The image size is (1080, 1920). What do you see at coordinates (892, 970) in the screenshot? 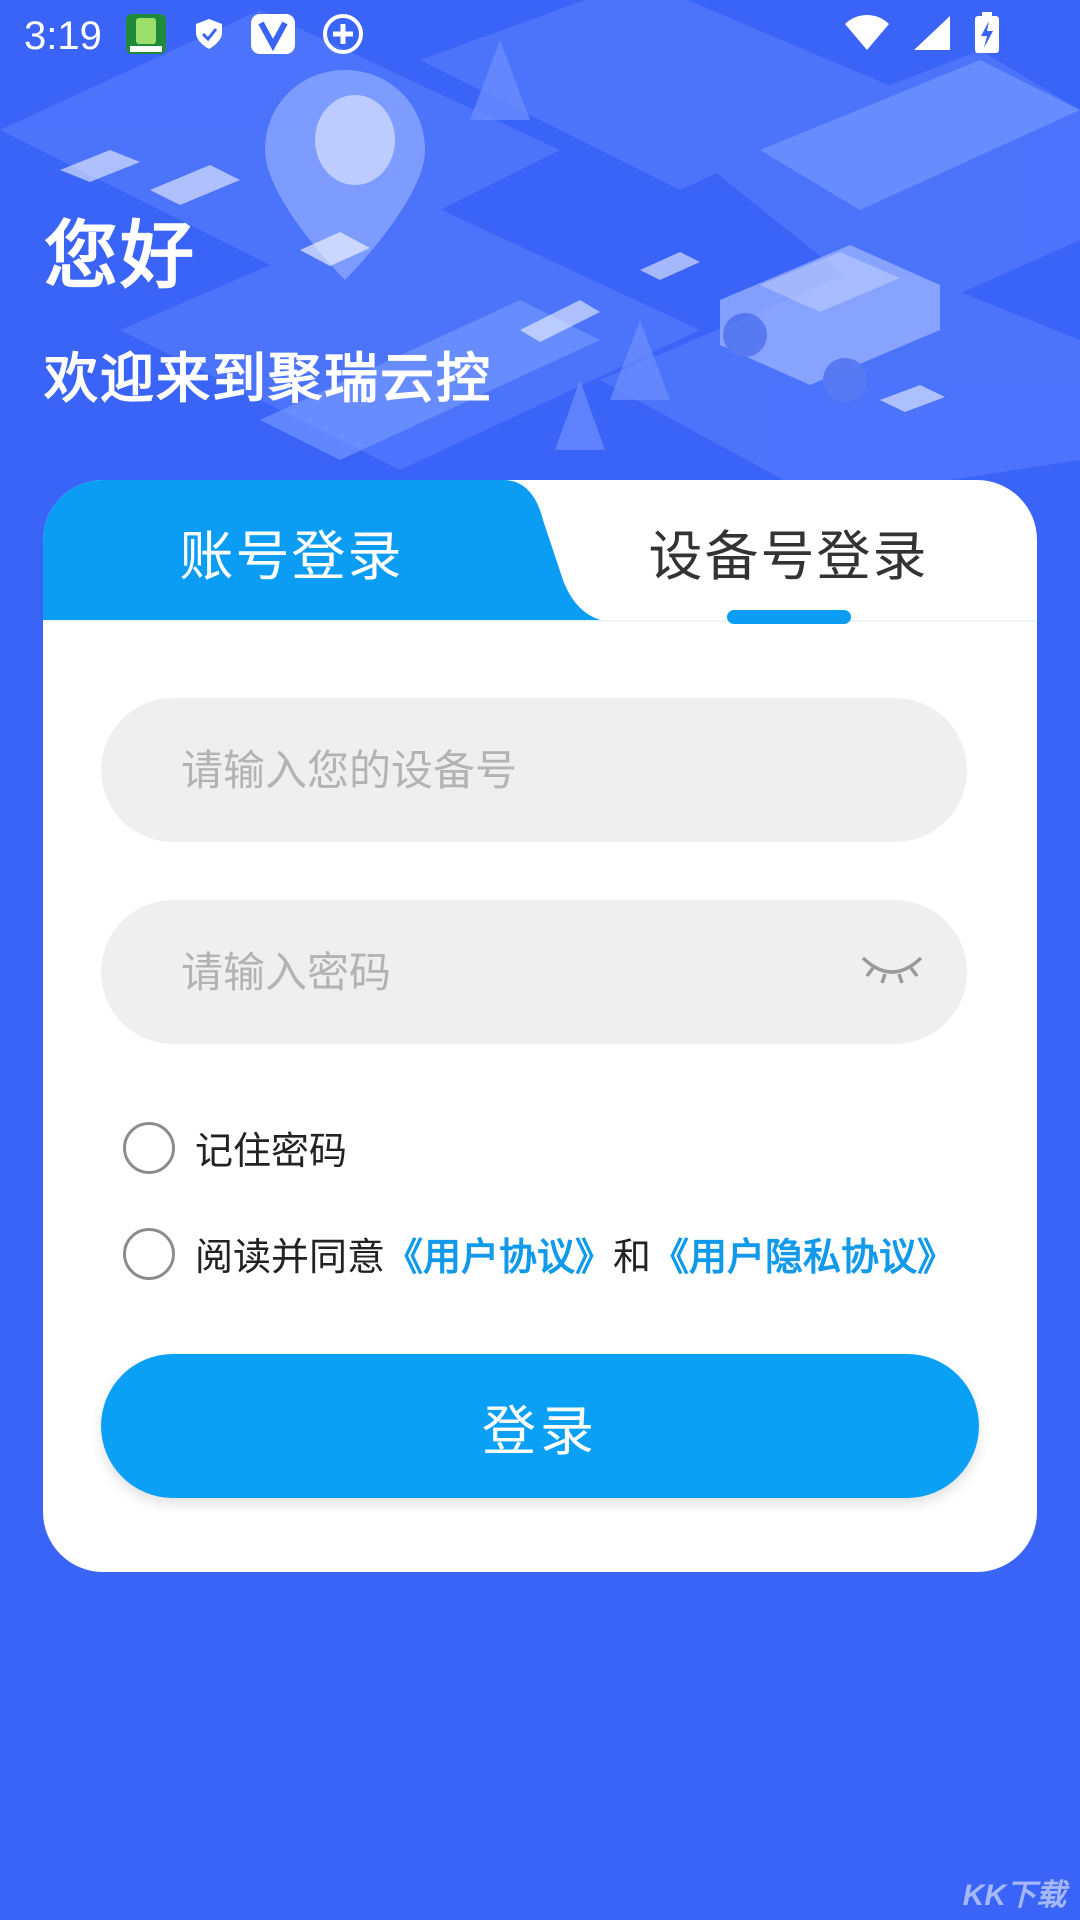
I see `eye-closed-icon` at bounding box center [892, 970].